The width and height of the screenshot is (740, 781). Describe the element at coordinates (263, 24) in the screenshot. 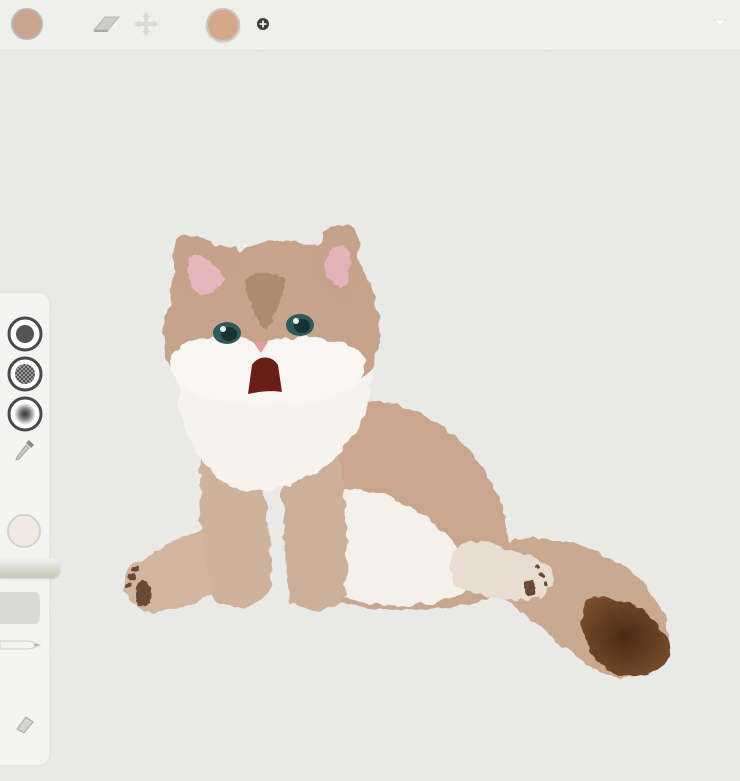

I see `plus-circle-icon` at that location.